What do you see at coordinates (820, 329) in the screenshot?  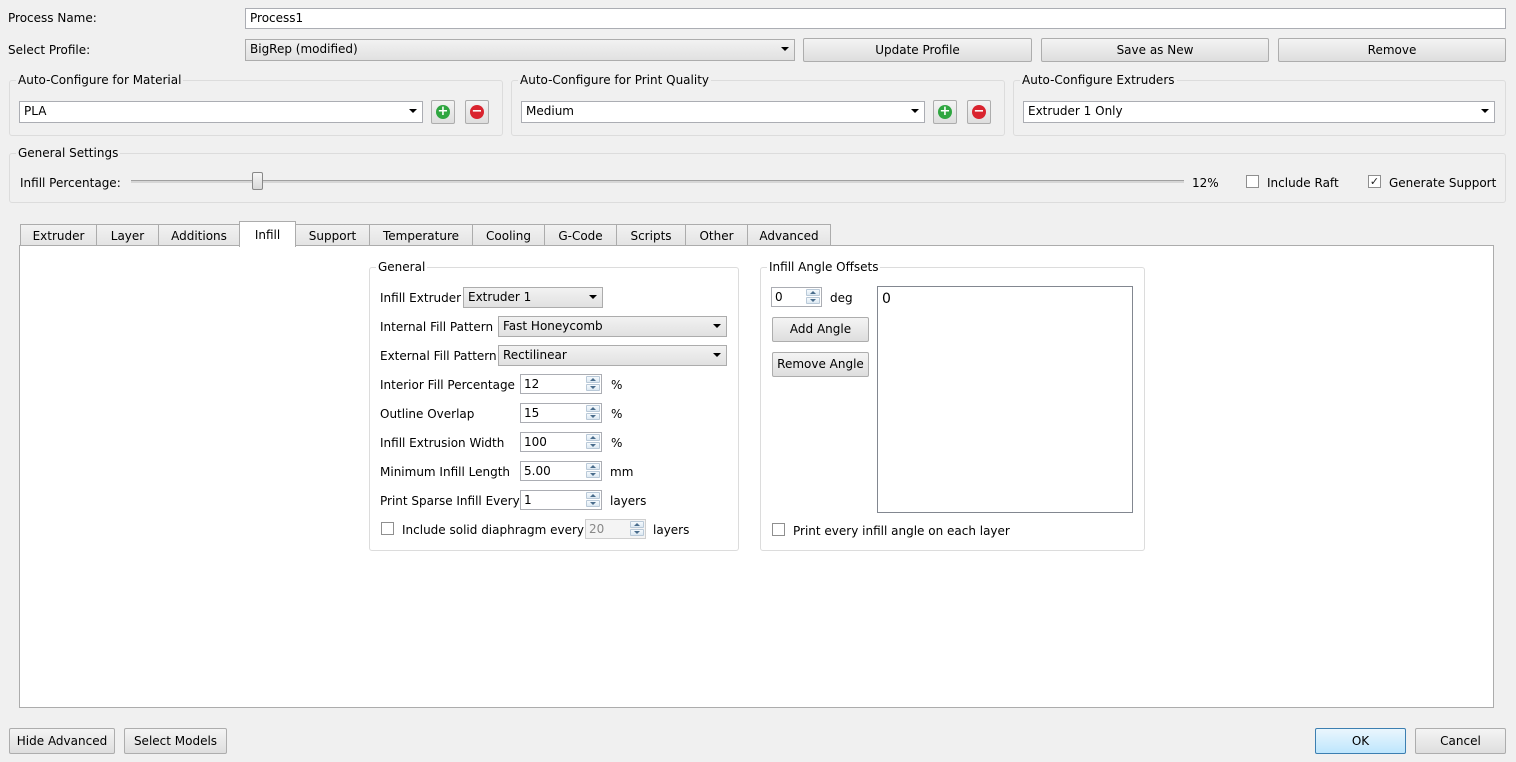 I see `add-angle-button: Add Angle` at bounding box center [820, 329].